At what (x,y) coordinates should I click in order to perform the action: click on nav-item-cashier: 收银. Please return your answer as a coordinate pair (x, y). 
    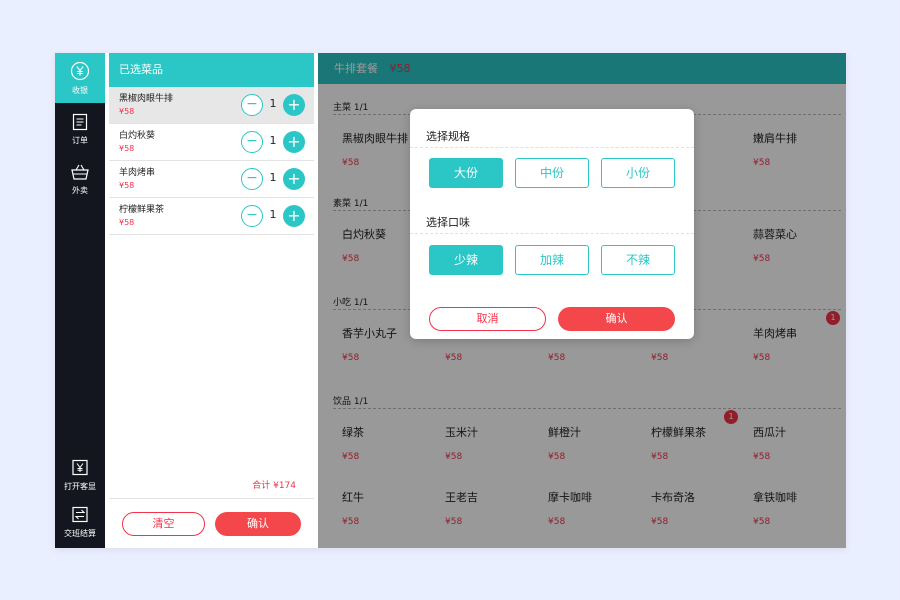
    Looking at the image, I should click on (80, 78).